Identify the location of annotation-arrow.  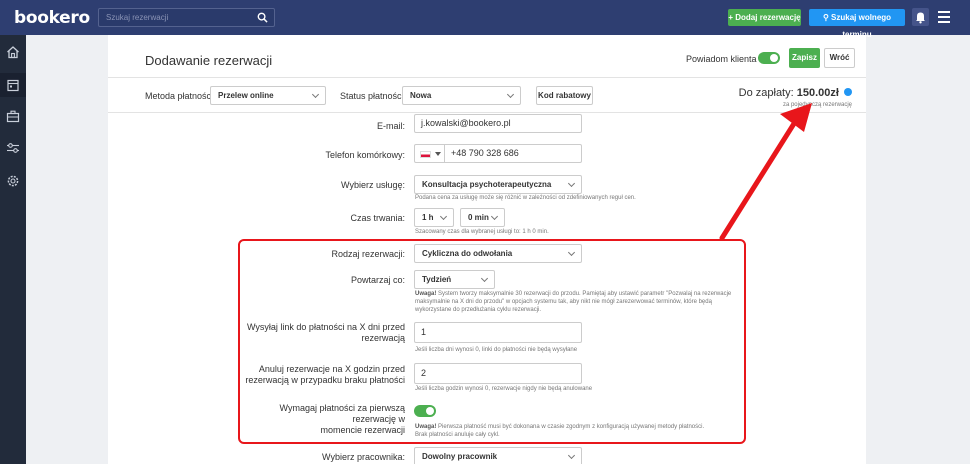
(765, 172).